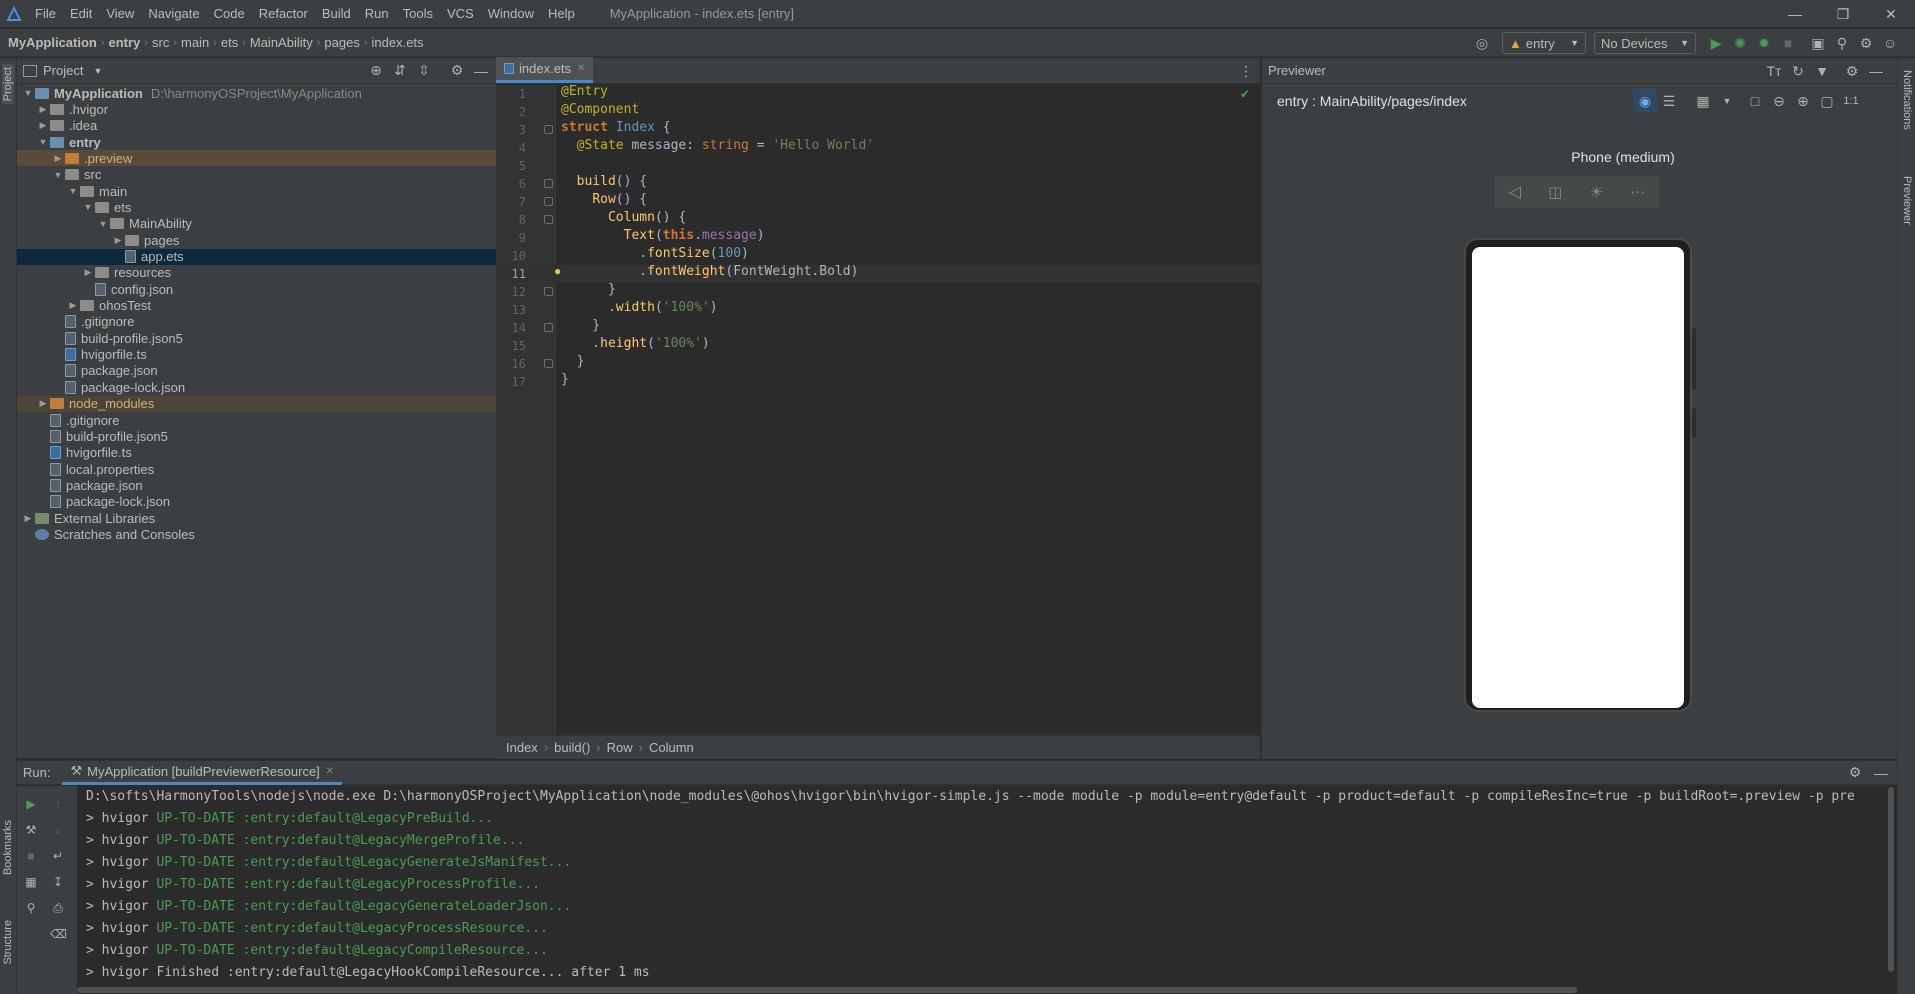 This screenshot has width=1915, height=994. What do you see at coordinates (1669, 101) in the screenshot?
I see `layers-icon: ☰` at bounding box center [1669, 101].